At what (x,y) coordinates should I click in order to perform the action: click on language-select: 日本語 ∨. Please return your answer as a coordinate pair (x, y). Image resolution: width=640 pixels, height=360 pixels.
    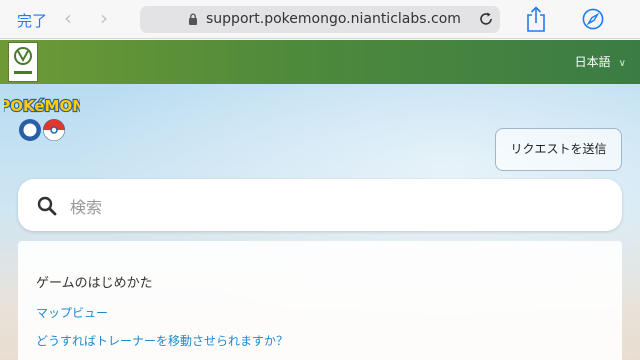
    Looking at the image, I should click on (600, 61).